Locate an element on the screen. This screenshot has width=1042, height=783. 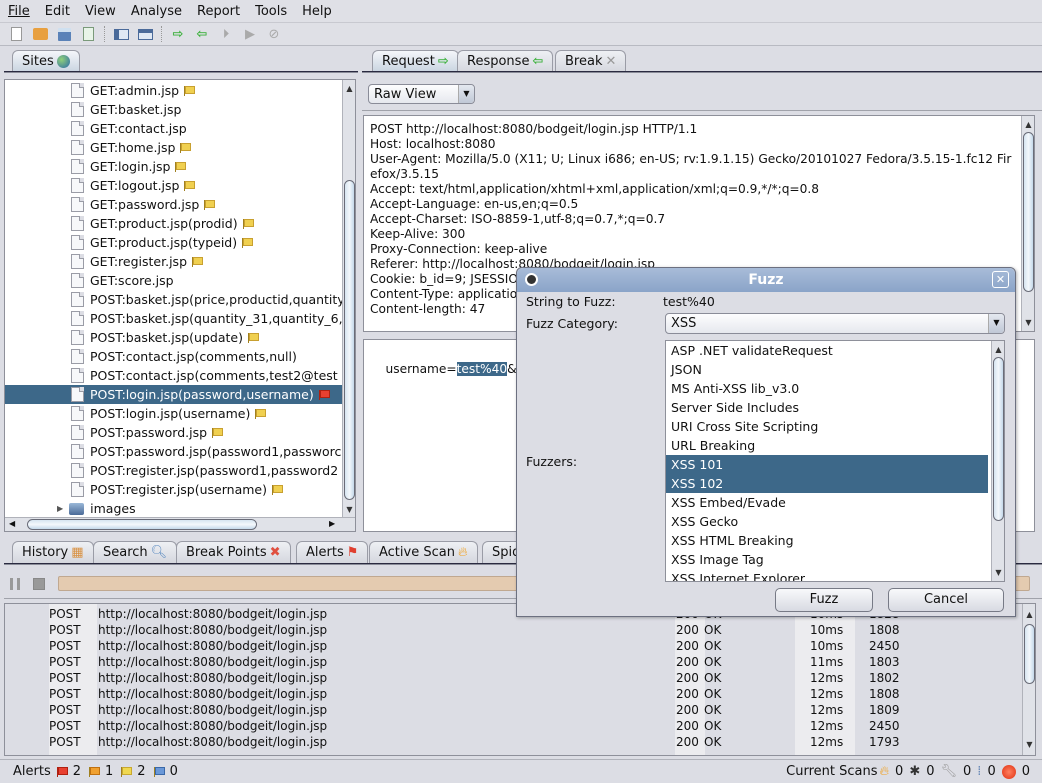
tree-item: POST:basket.jsp(update) is located at coordinates (165, 337).